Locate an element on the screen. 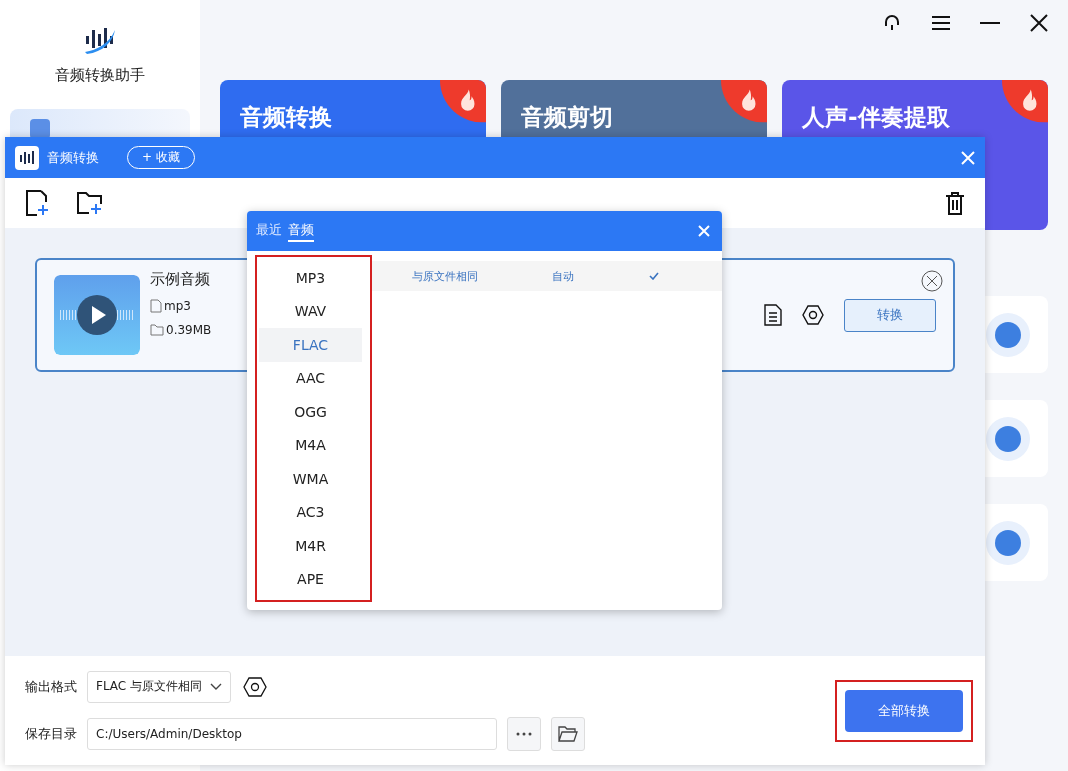 The width and height of the screenshot is (1068, 771). quality-option: 与原文件相同 自动 is located at coordinates (547, 276).